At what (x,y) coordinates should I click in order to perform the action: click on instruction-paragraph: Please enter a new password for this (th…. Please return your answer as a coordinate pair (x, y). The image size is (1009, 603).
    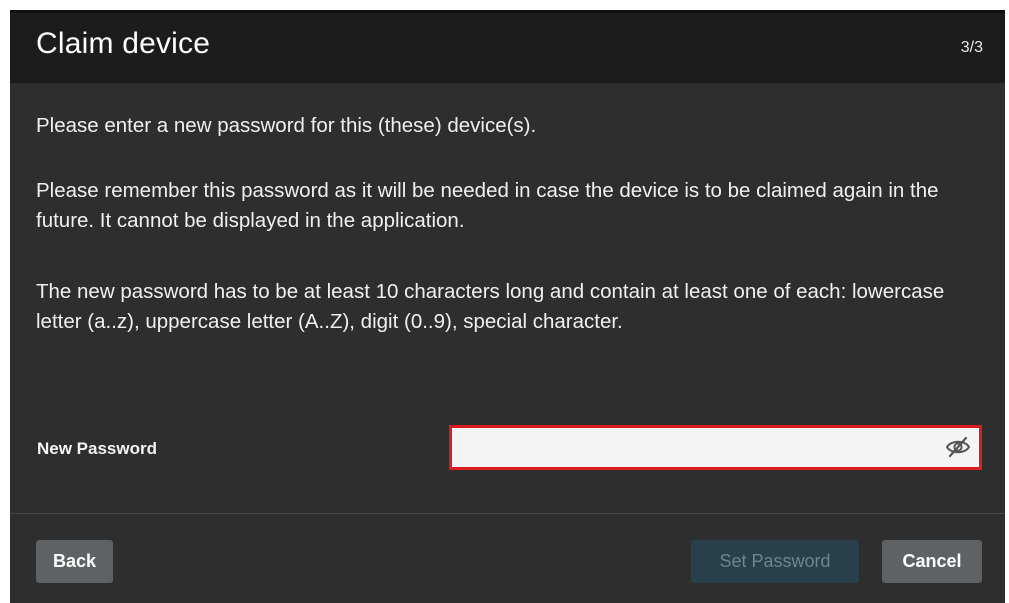
    Looking at the image, I should click on (286, 125).